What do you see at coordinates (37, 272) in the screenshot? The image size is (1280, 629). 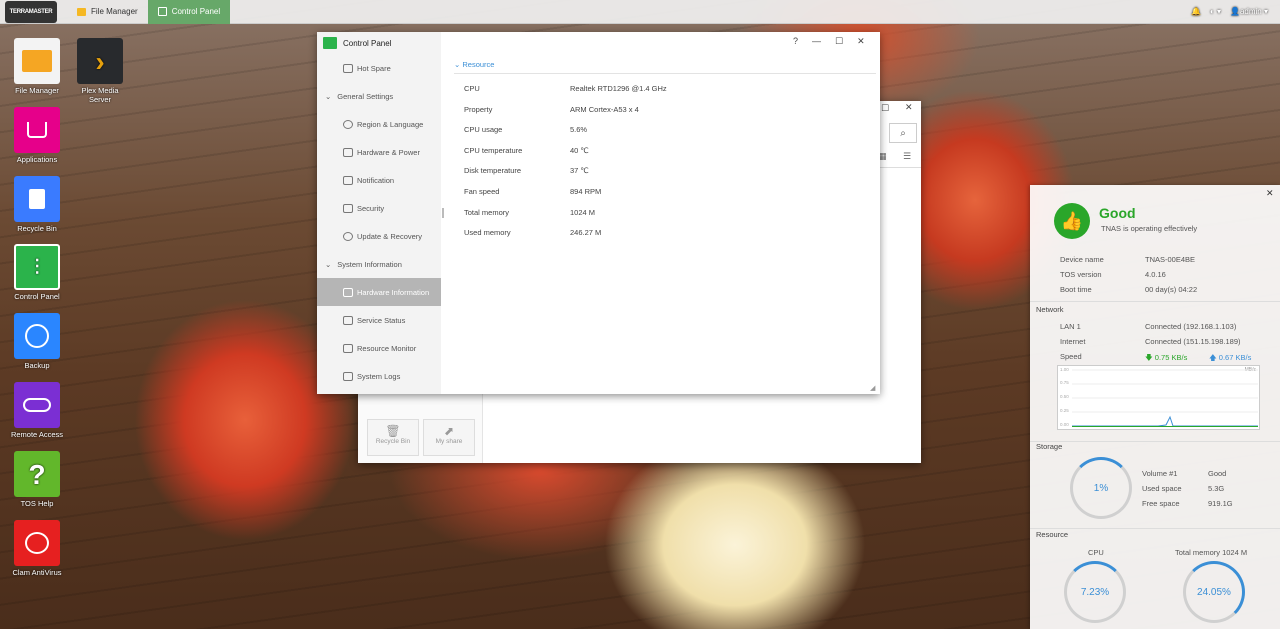 I see `desktop-icon-control-panel: ⫶ Control Panel` at bounding box center [37, 272].